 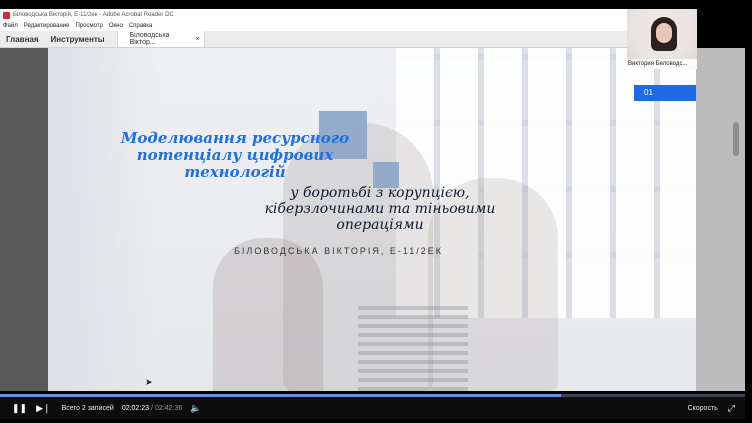 I want to click on menu-window: Окно, so click(x=116, y=26).